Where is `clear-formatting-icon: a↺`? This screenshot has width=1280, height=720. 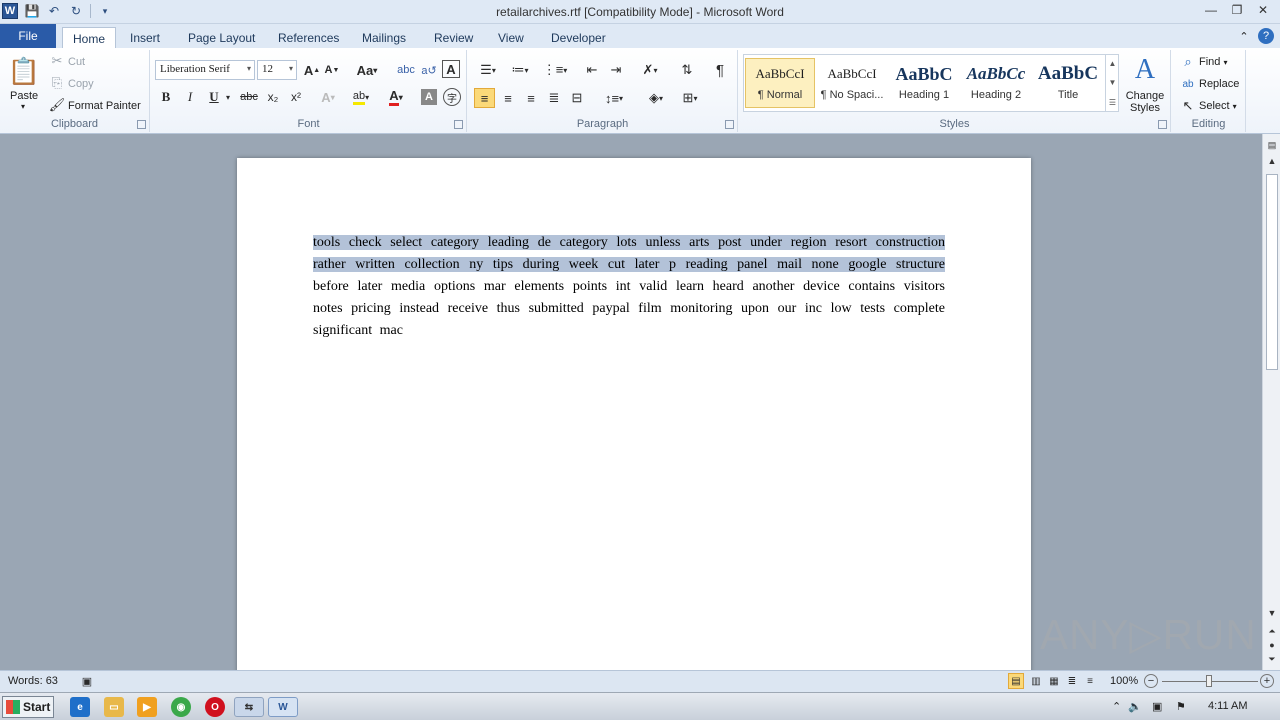 clear-formatting-icon: a↺ is located at coordinates (429, 70).